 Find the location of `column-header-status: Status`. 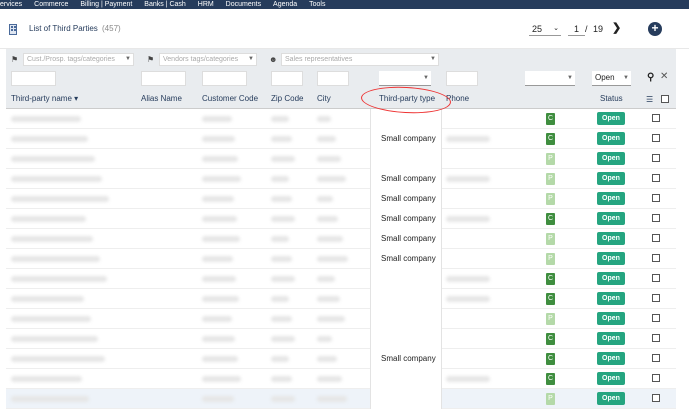

column-header-status: Status is located at coordinates (611, 98).